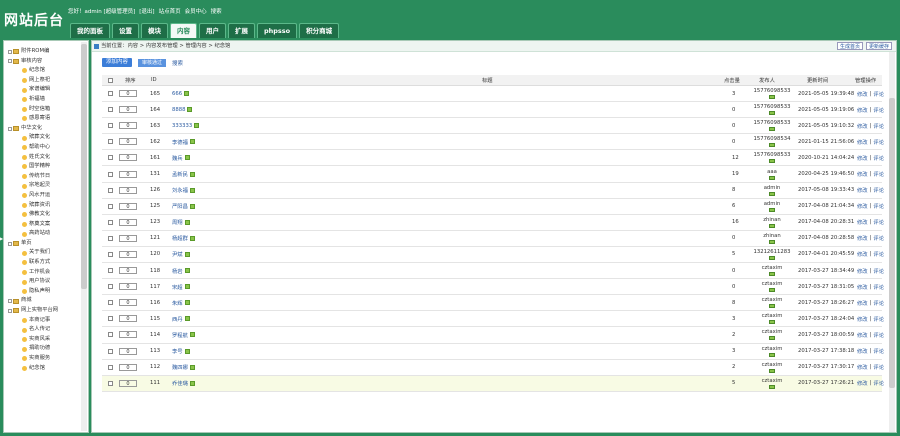 This screenshot has width=900, height=436. Describe the element at coordinates (180, 383) in the screenshot. I see `title-link: 乔佳璐` at that location.